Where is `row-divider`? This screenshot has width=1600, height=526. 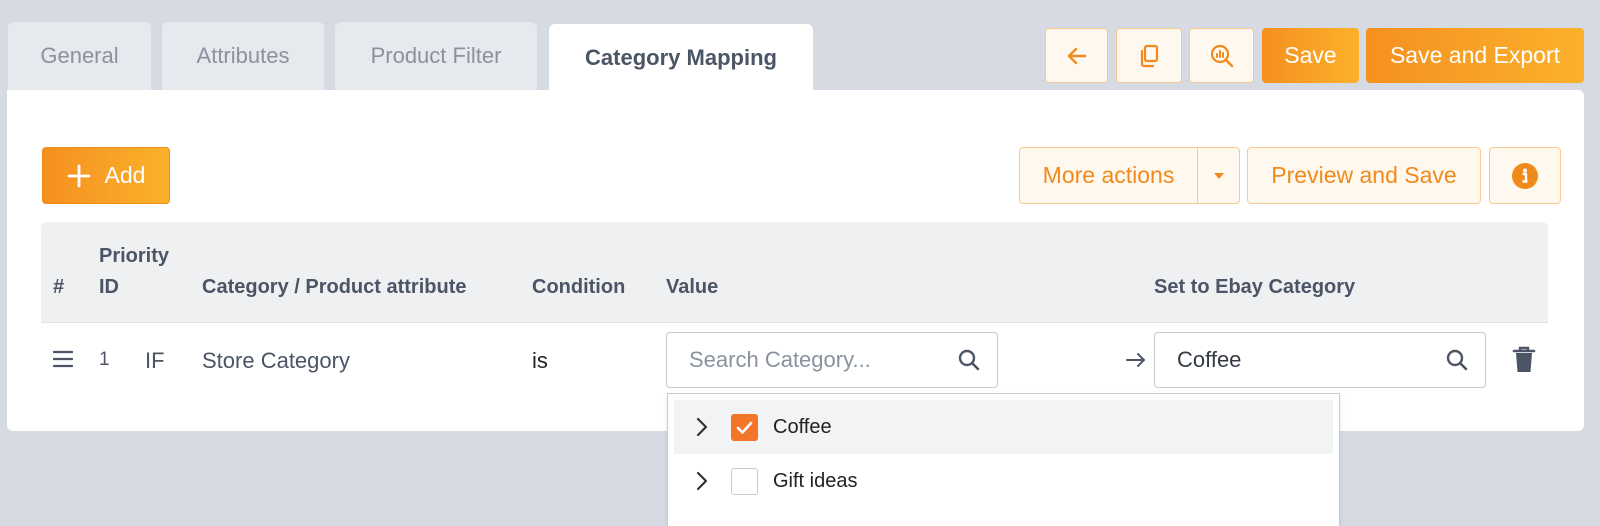 row-divider is located at coordinates (794, 322).